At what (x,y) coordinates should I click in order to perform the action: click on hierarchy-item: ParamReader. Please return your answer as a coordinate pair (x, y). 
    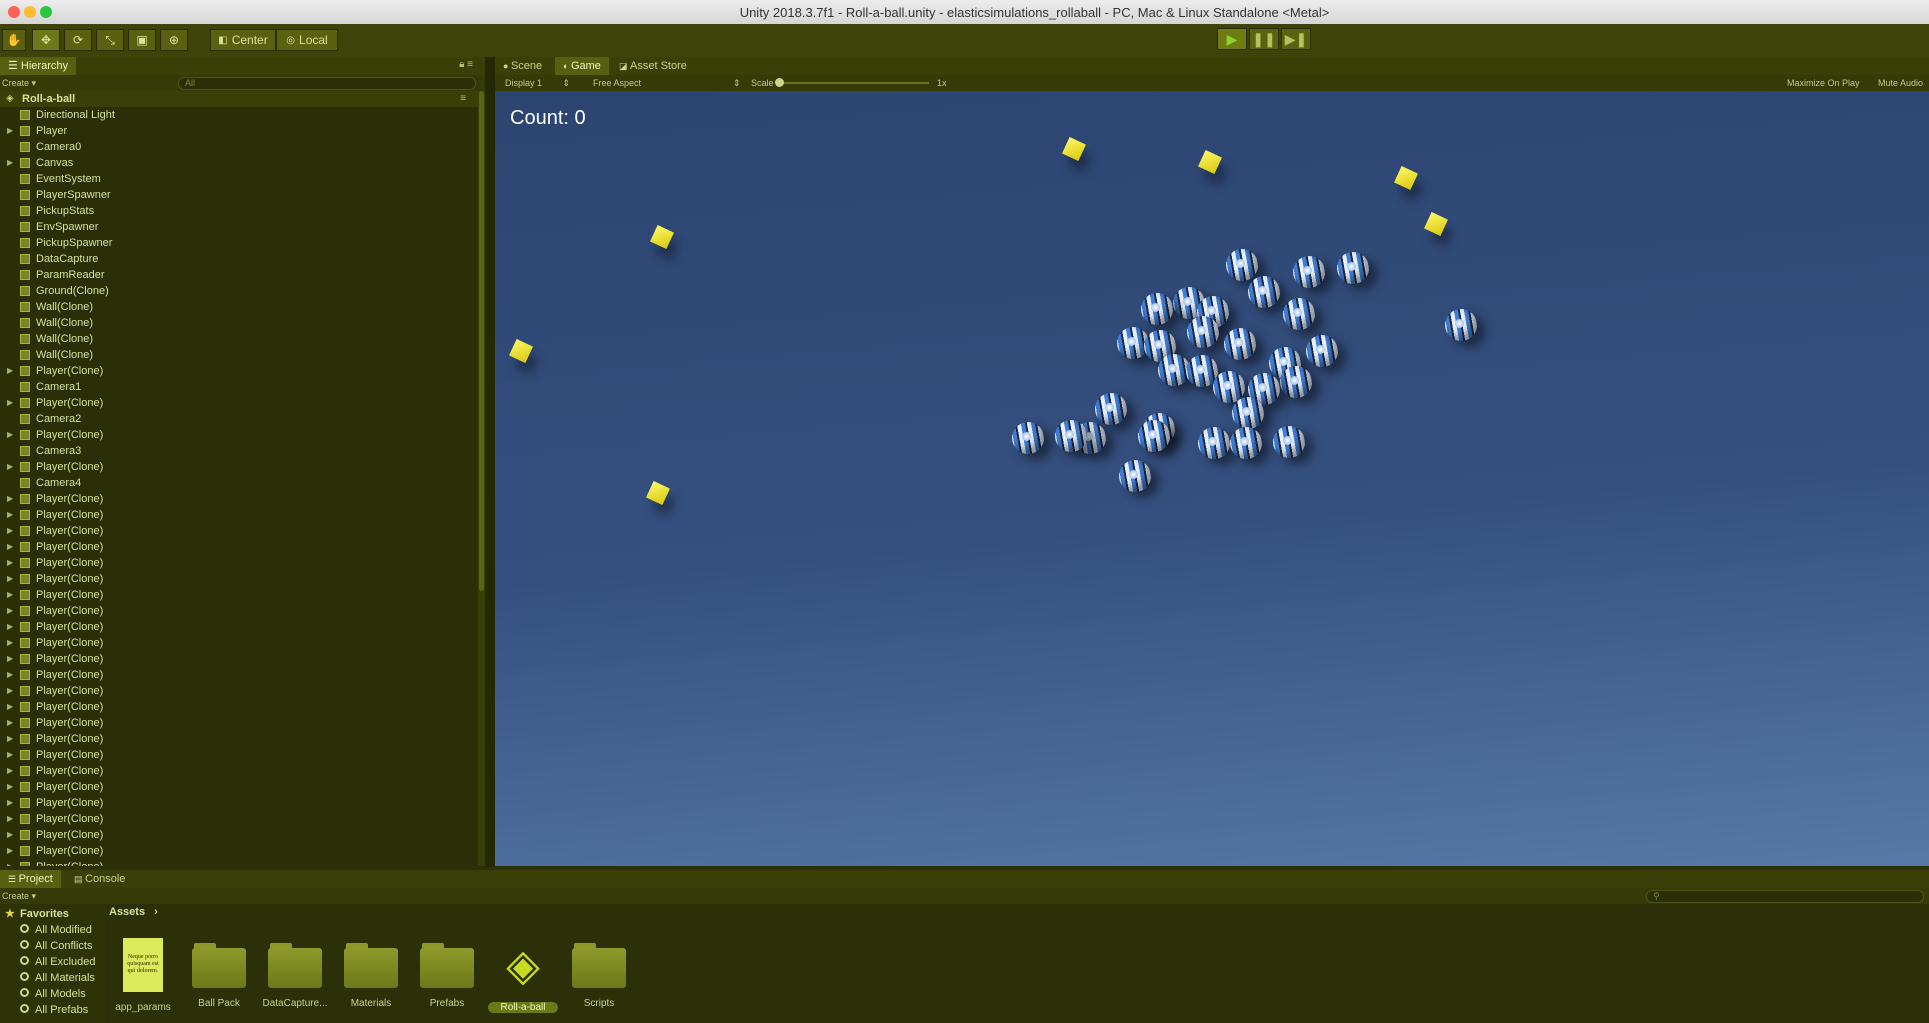
    Looking at the image, I should click on (239, 275).